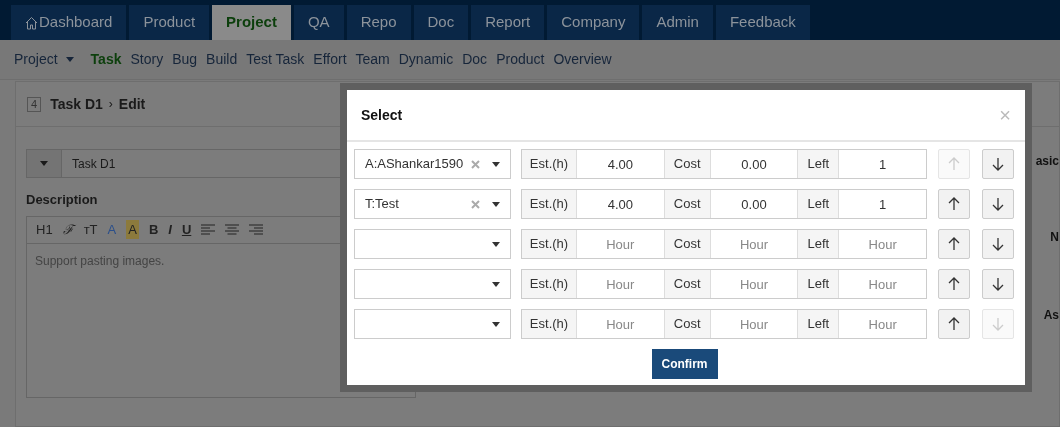 The width and height of the screenshot is (1060, 427). What do you see at coordinates (378, 22) in the screenshot?
I see `nav-tab: Repo` at bounding box center [378, 22].